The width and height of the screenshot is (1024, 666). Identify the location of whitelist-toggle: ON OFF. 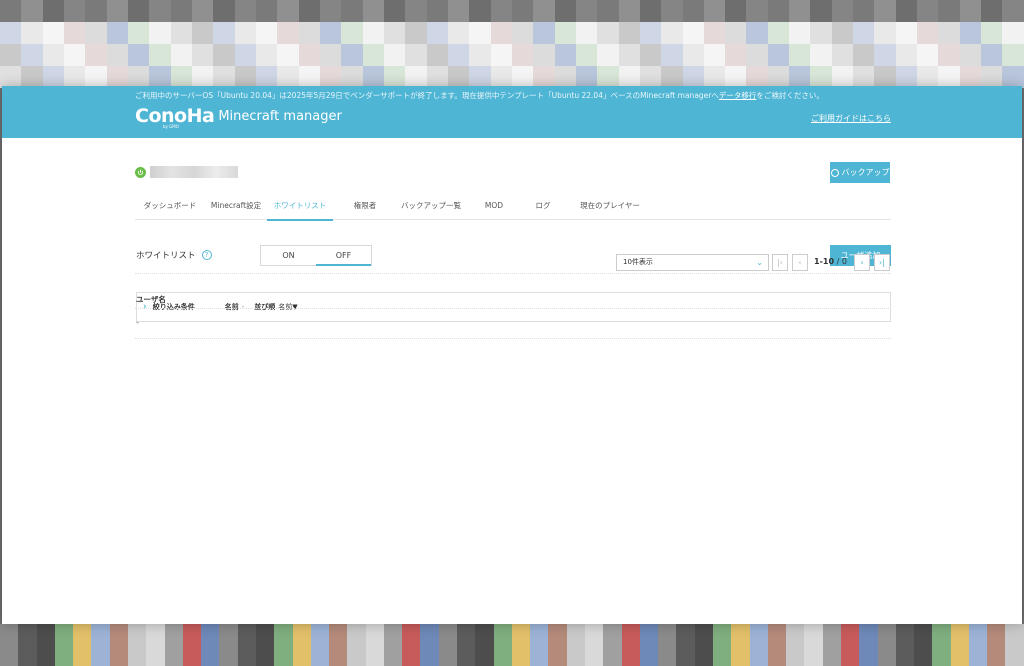
(316, 255).